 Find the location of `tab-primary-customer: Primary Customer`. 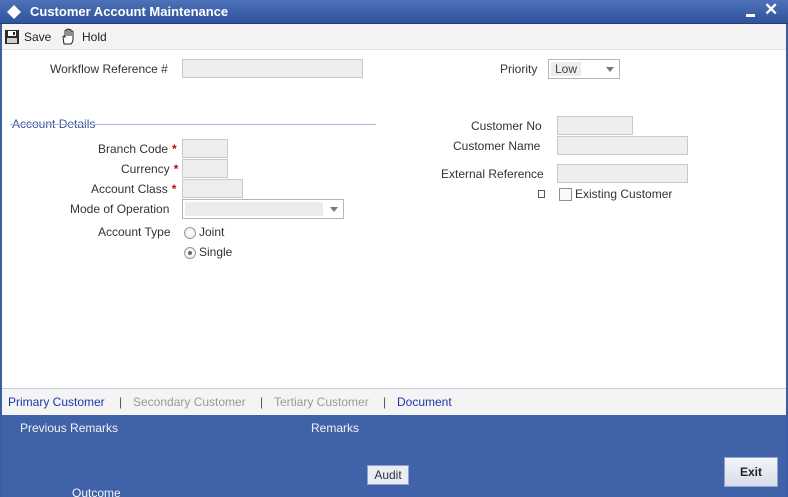

tab-primary-customer: Primary Customer is located at coordinates (56, 402).